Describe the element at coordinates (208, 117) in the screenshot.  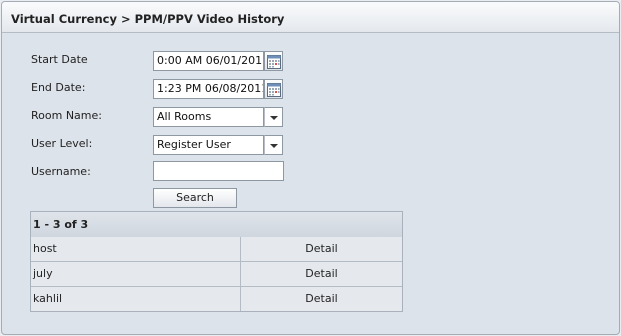
I see `room-name-select: All Rooms` at that location.